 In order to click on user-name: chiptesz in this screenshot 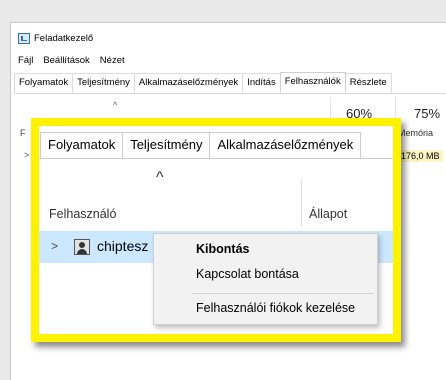, I will do `click(123, 246)`.